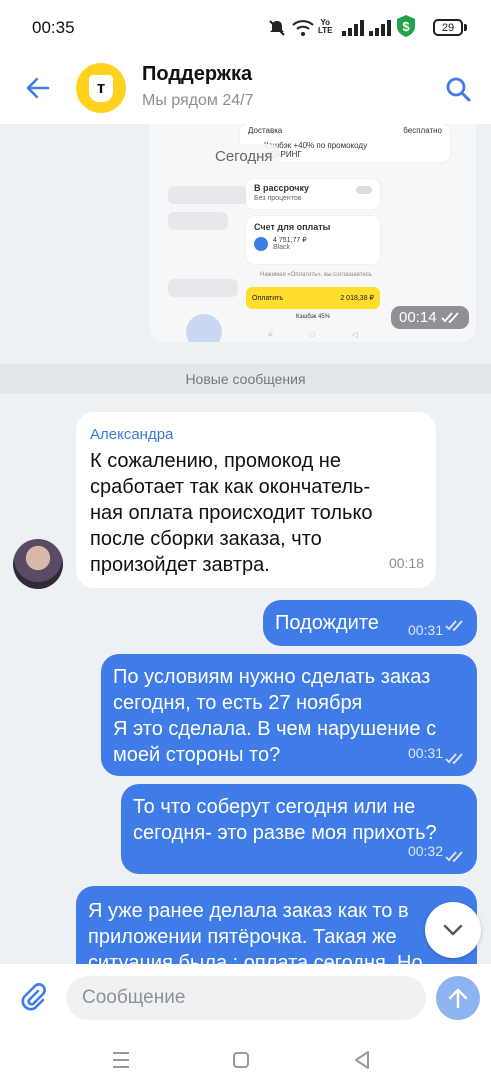  Describe the element at coordinates (362, 1060) in the screenshot. I see `back-nav-icon` at that location.